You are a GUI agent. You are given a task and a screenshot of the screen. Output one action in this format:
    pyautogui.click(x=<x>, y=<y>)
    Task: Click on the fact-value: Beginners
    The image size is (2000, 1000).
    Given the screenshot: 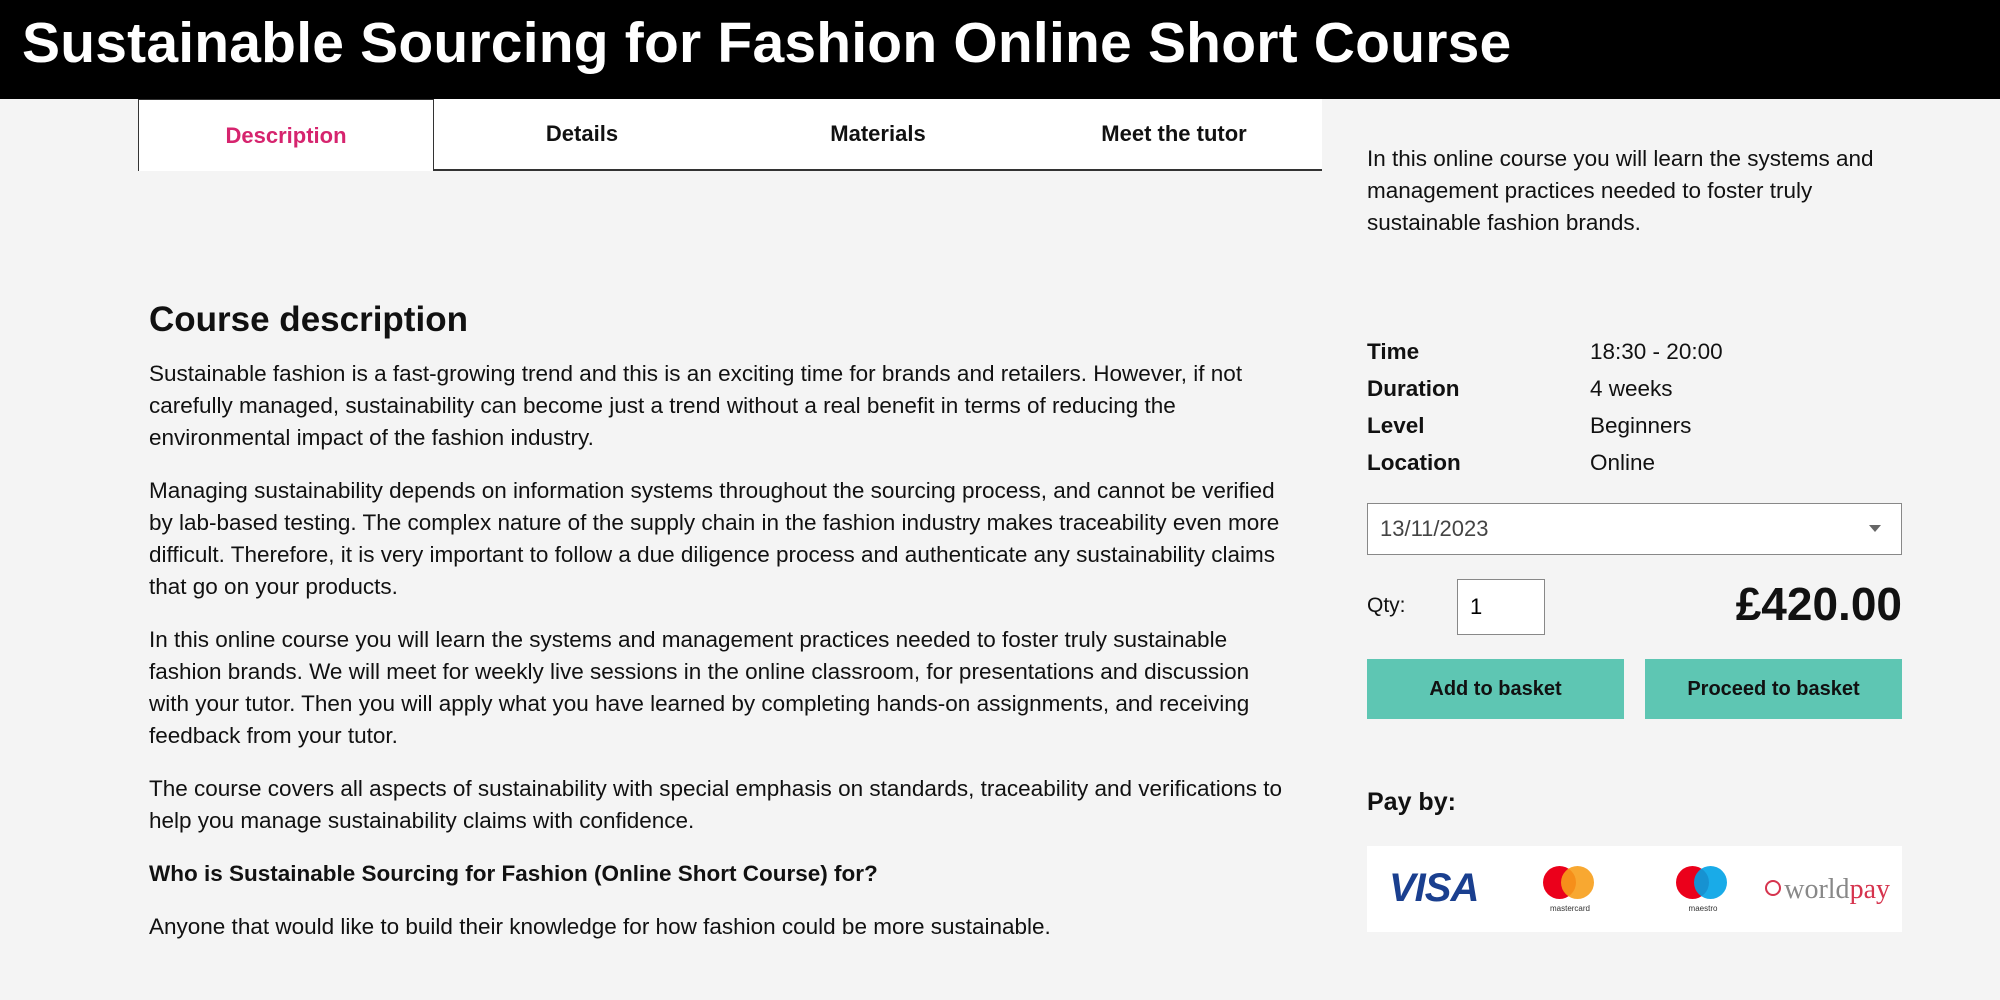 What is the action you would take?
    pyautogui.click(x=1641, y=425)
    